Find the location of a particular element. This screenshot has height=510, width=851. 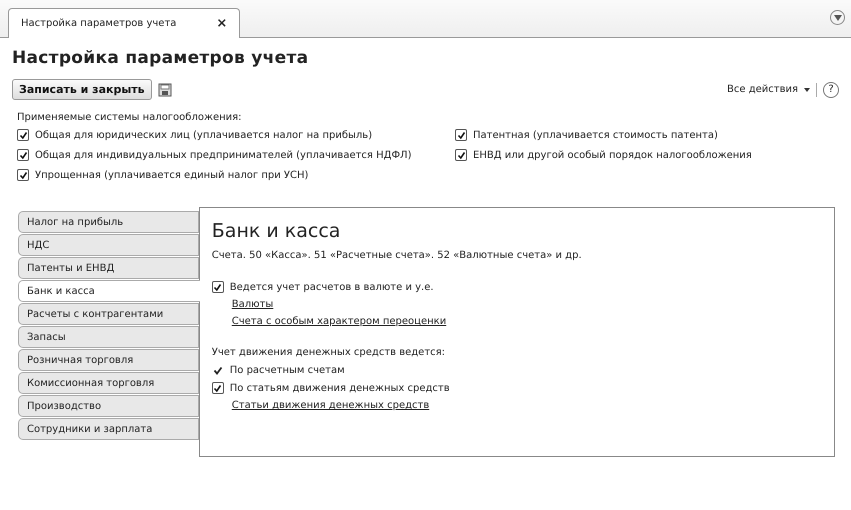

section-tab: Налог на прибыль is located at coordinates (108, 222).